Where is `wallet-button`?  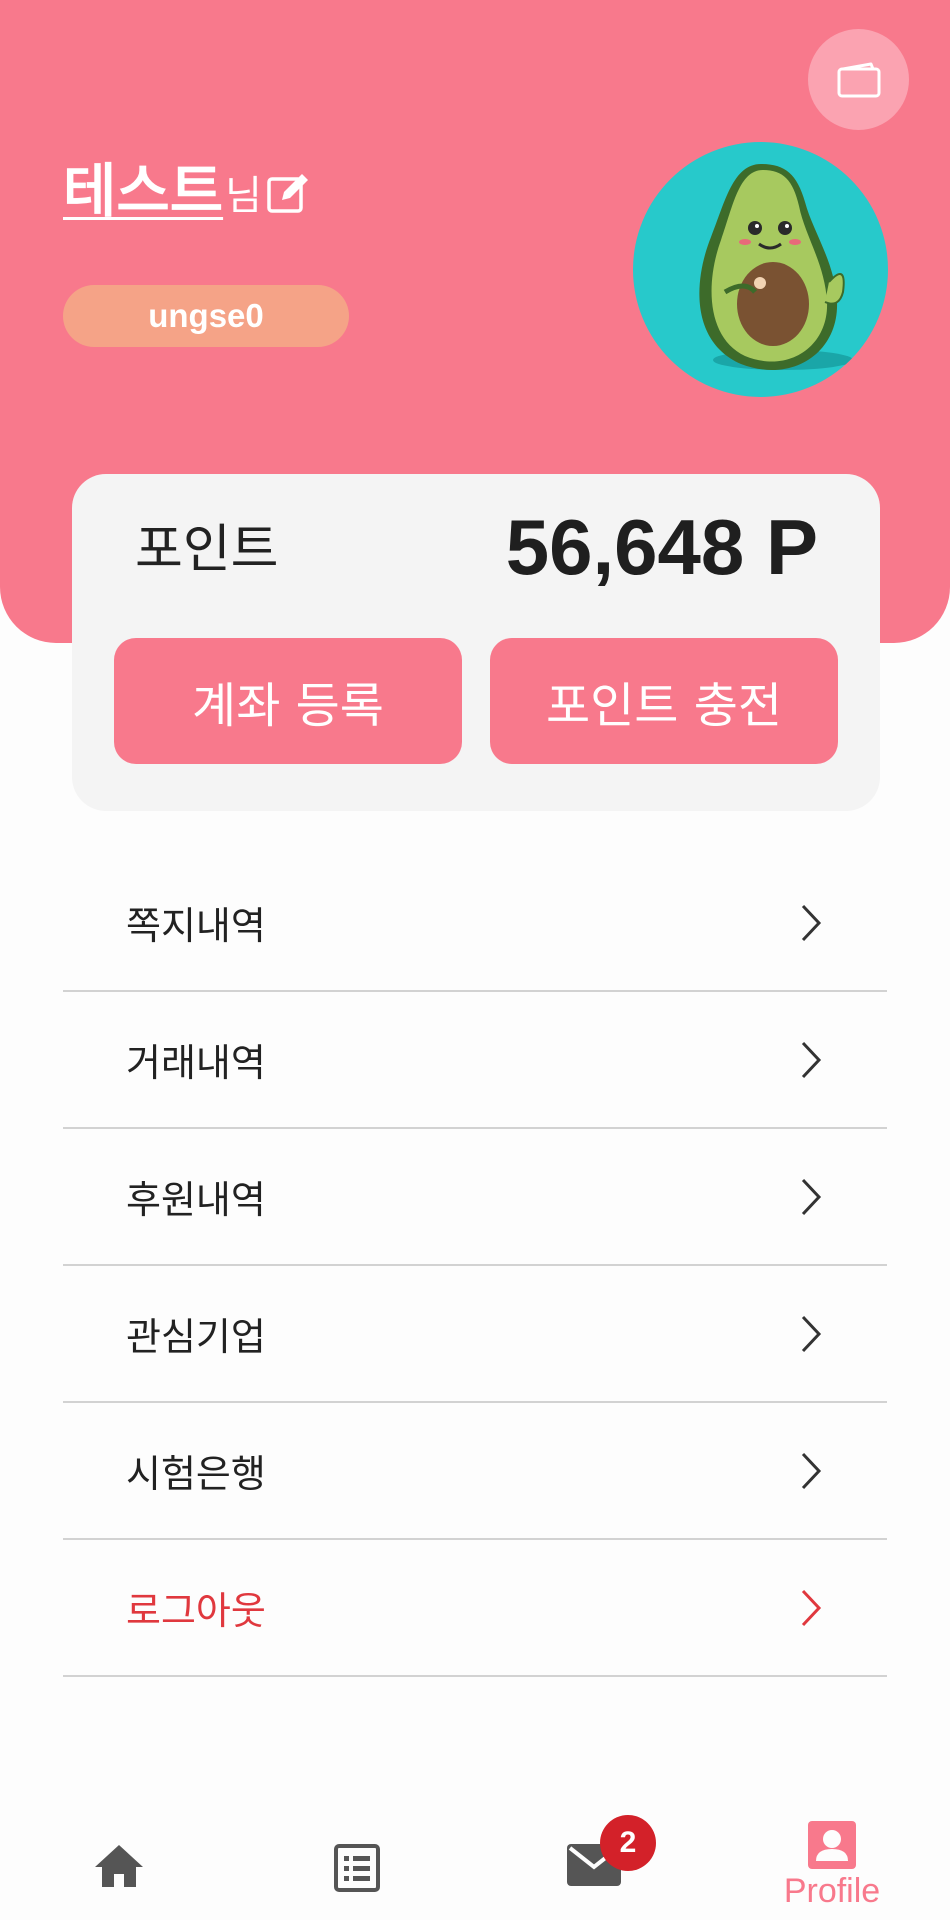
wallet-button is located at coordinates (858, 79).